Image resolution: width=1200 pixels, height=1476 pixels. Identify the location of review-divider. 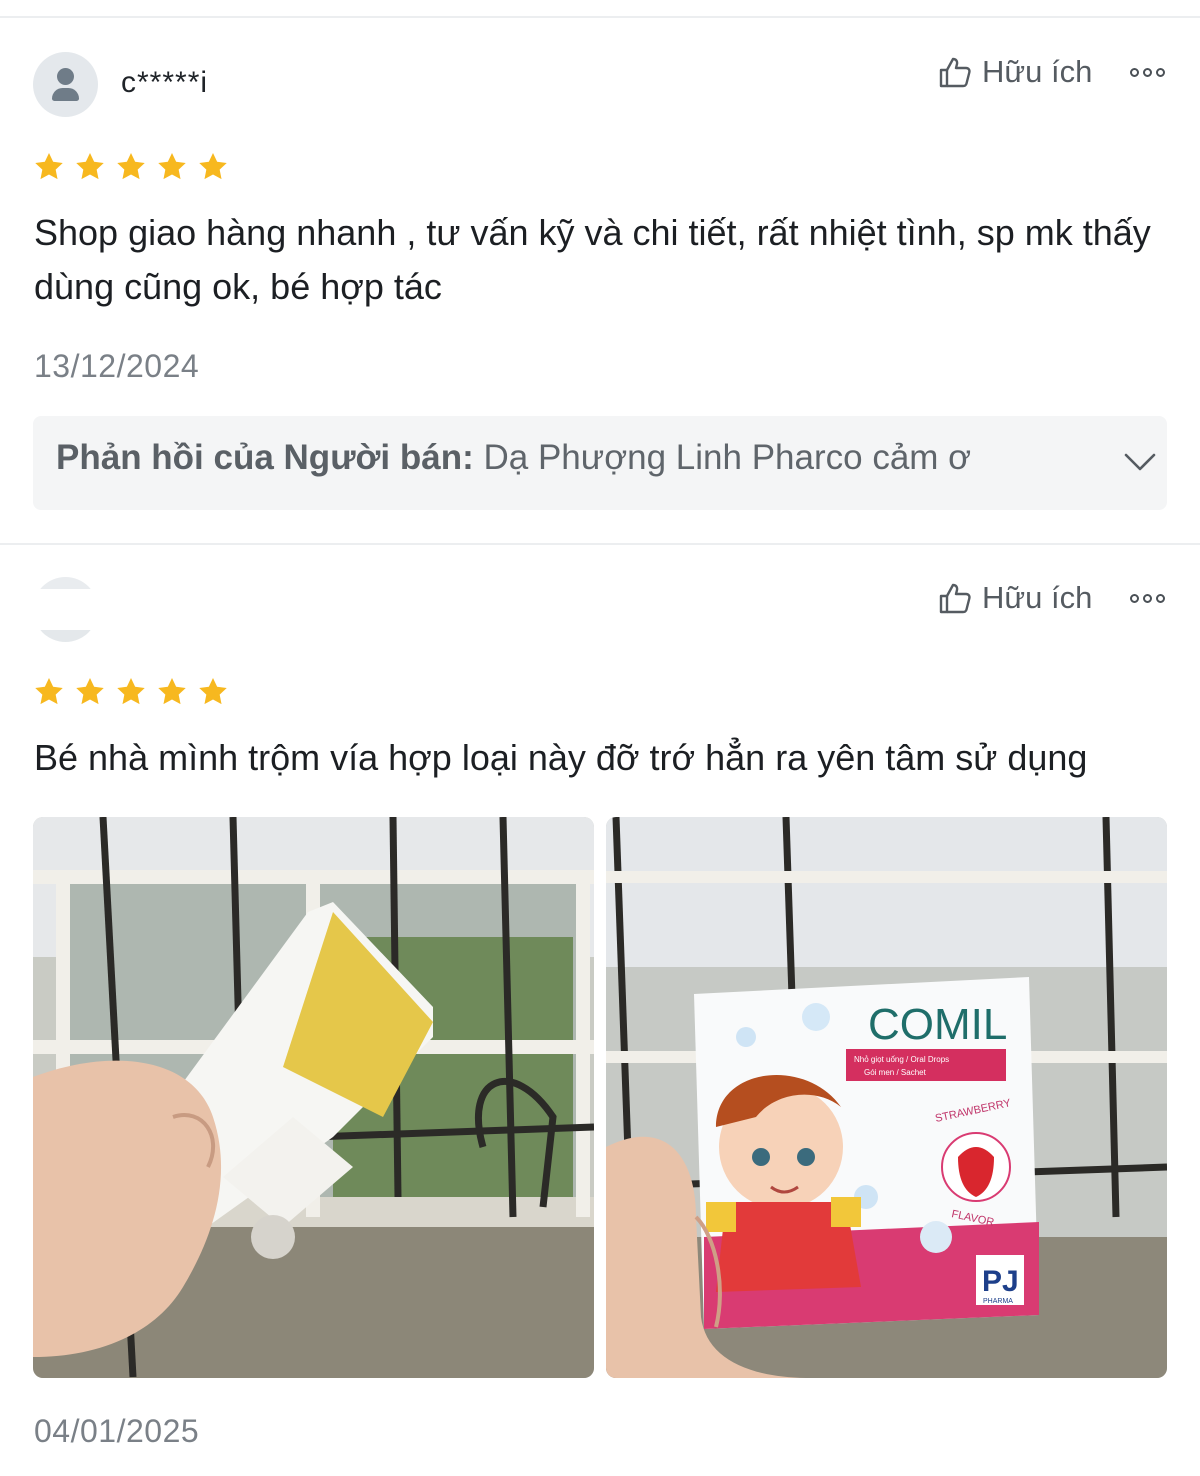
(600, 544).